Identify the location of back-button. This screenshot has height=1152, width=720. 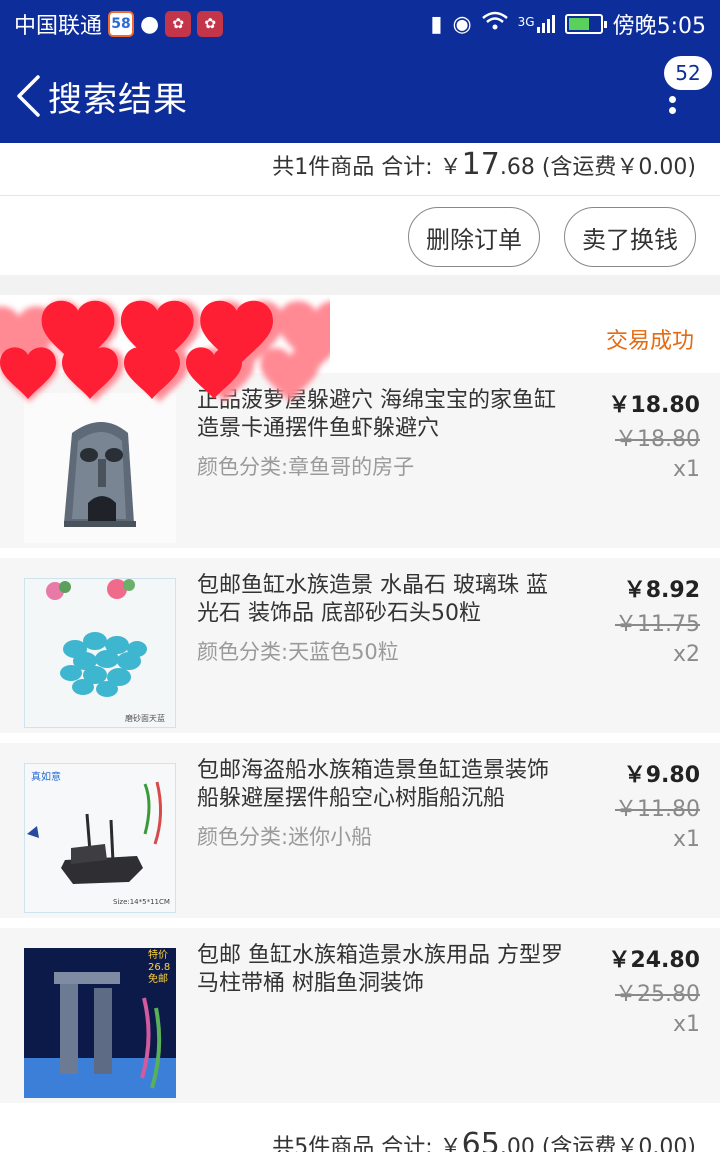
(28, 96).